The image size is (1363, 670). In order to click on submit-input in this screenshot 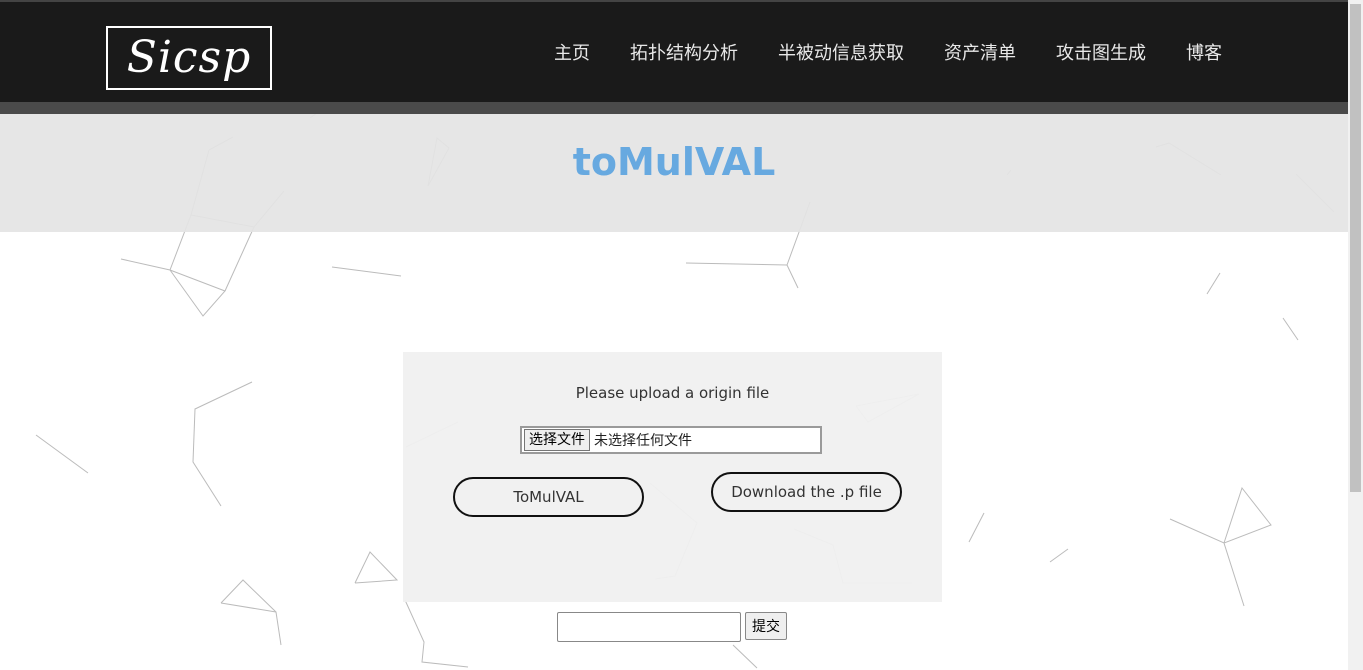, I will do `click(649, 627)`.